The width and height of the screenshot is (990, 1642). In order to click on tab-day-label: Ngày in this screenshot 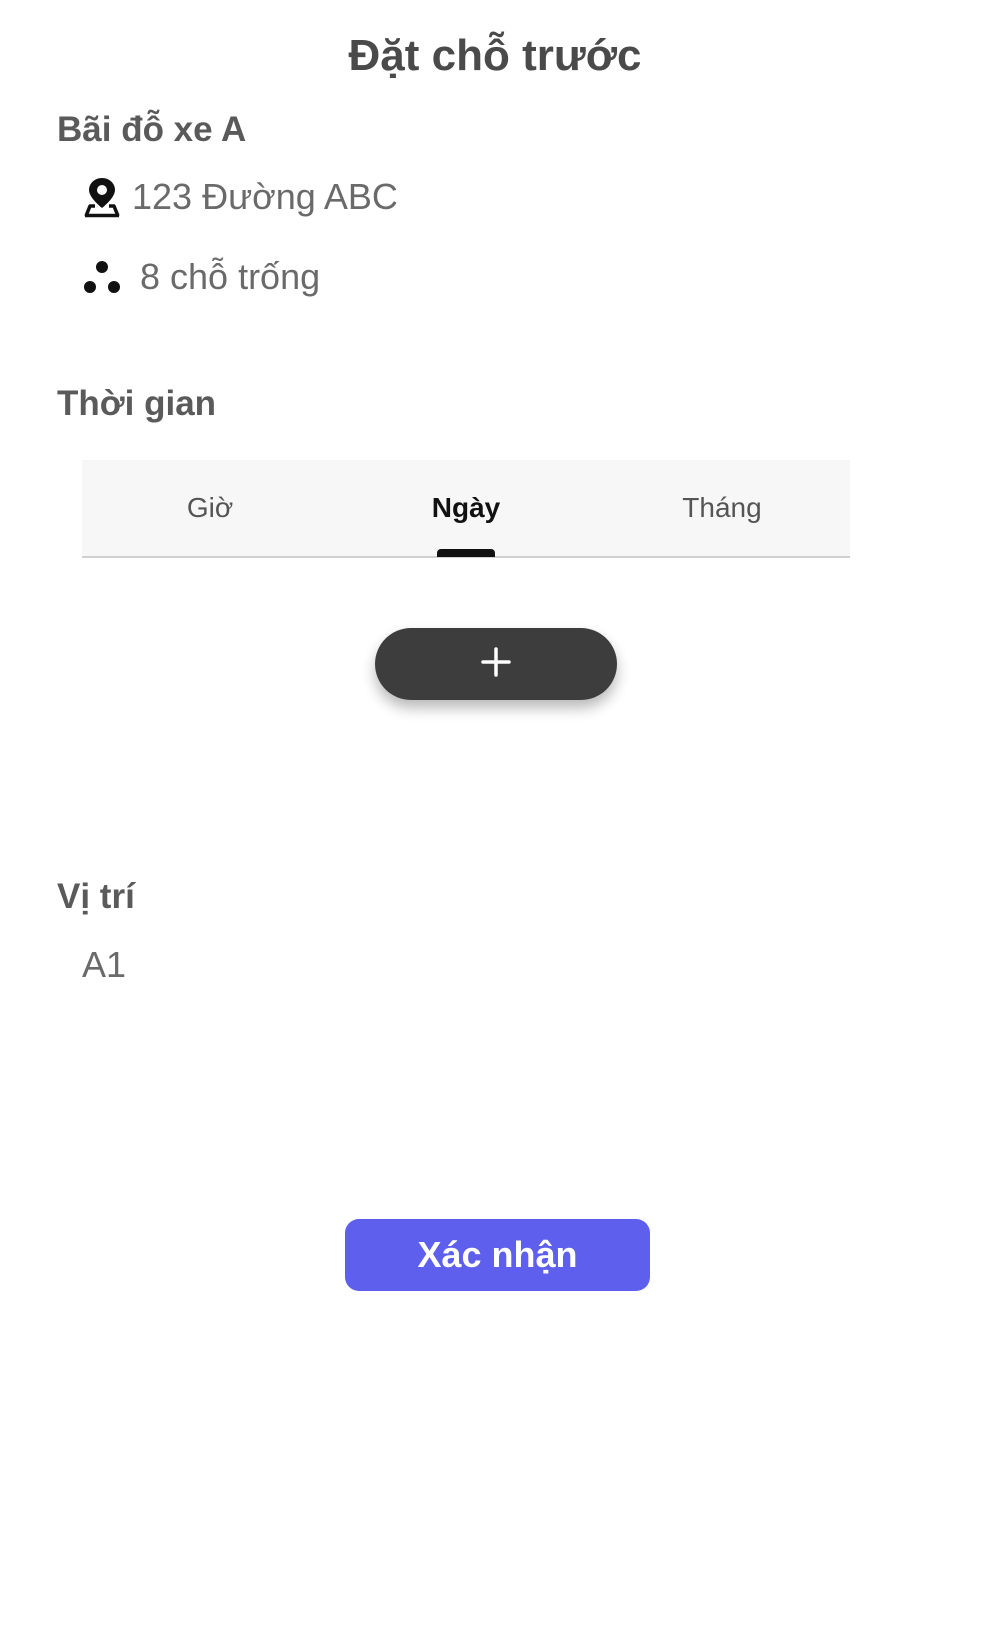, I will do `click(466, 507)`.